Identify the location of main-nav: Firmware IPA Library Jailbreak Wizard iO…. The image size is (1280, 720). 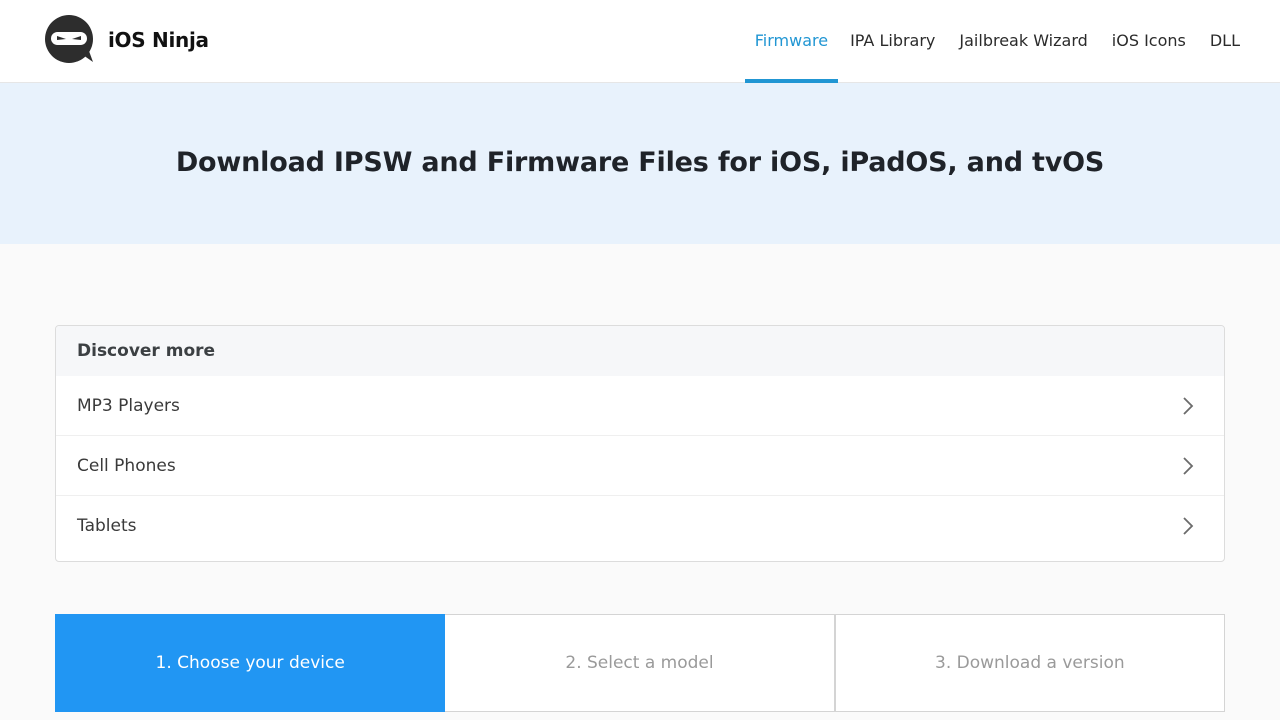
(998, 41).